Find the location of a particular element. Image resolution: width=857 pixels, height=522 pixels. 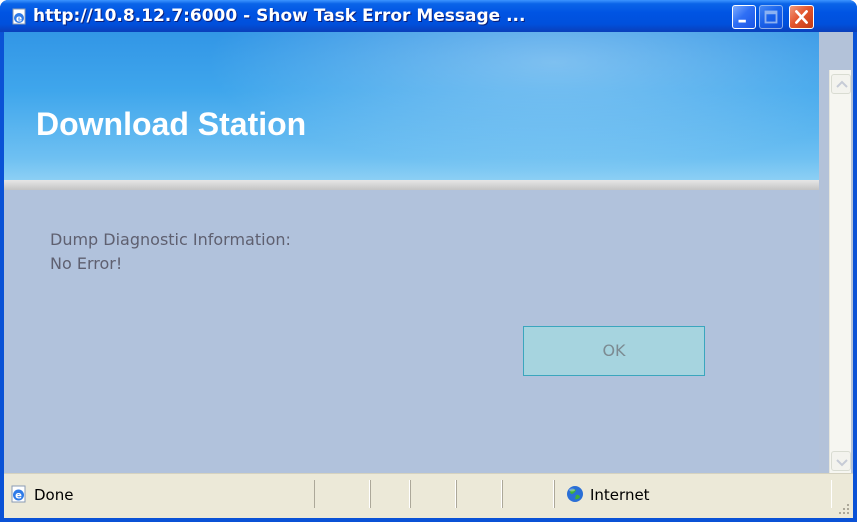

globe-icon is located at coordinates (575, 494).